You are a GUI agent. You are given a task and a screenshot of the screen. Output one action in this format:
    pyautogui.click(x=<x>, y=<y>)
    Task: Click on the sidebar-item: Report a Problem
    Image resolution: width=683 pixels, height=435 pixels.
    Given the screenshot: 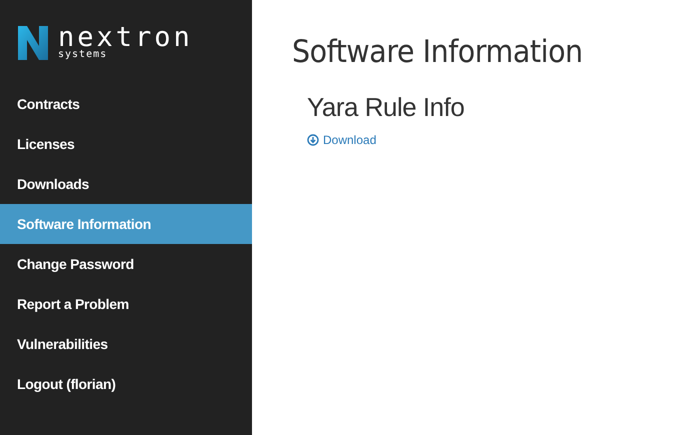 What is the action you would take?
    pyautogui.click(x=126, y=304)
    